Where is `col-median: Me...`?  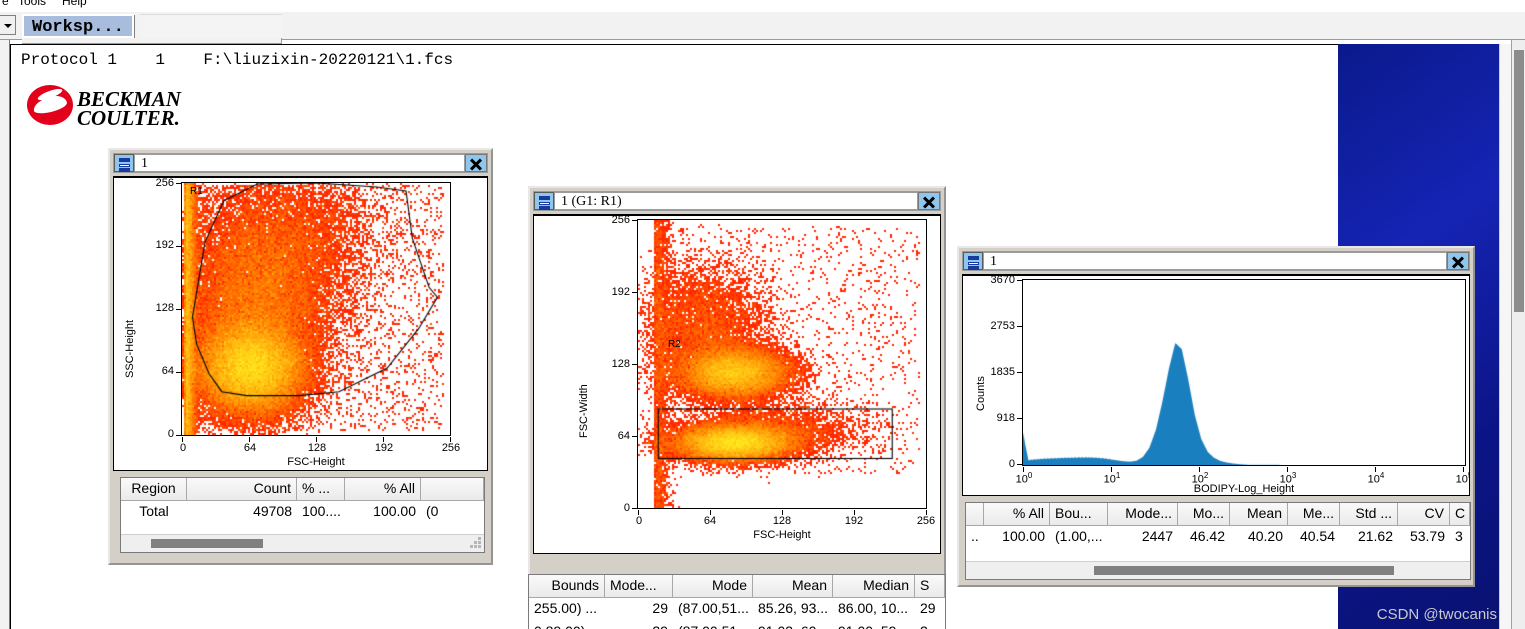
col-median: Me... is located at coordinates (1314, 514).